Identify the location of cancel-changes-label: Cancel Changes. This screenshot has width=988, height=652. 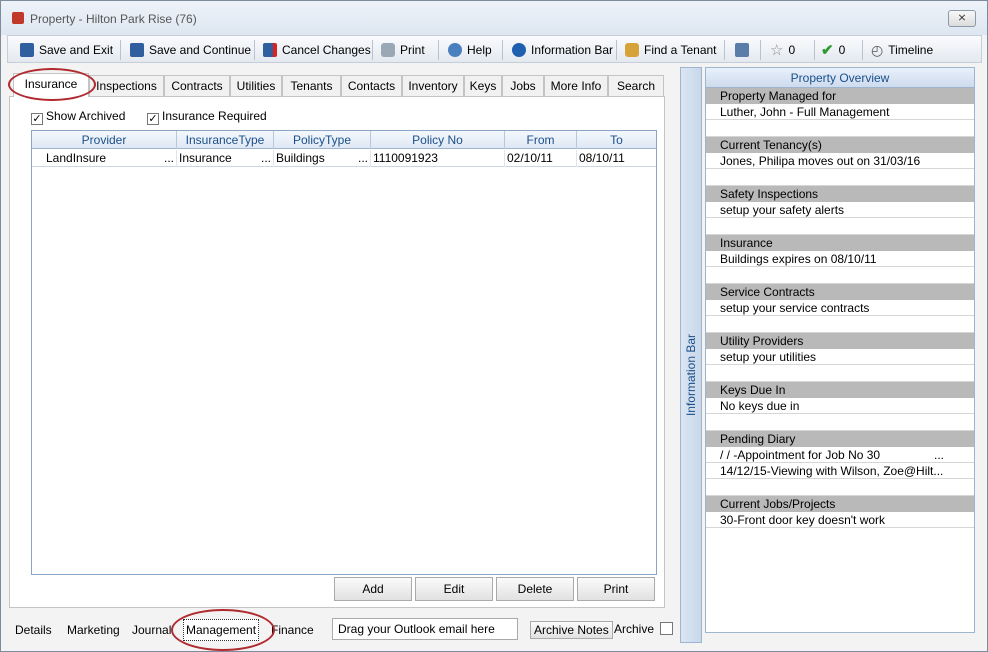
(326, 50).